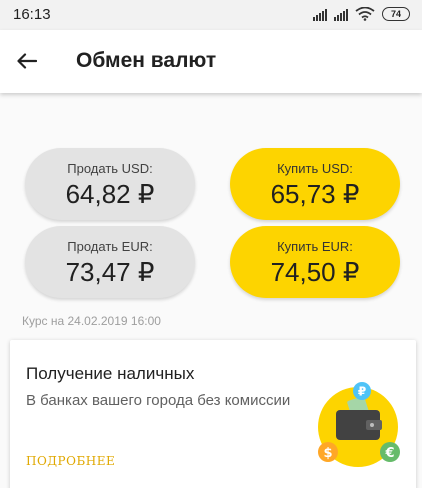 The height and width of the screenshot is (488, 422). I want to click on buy-usd-button: Купить USD: 65,73 ₽, so click(315, 184).